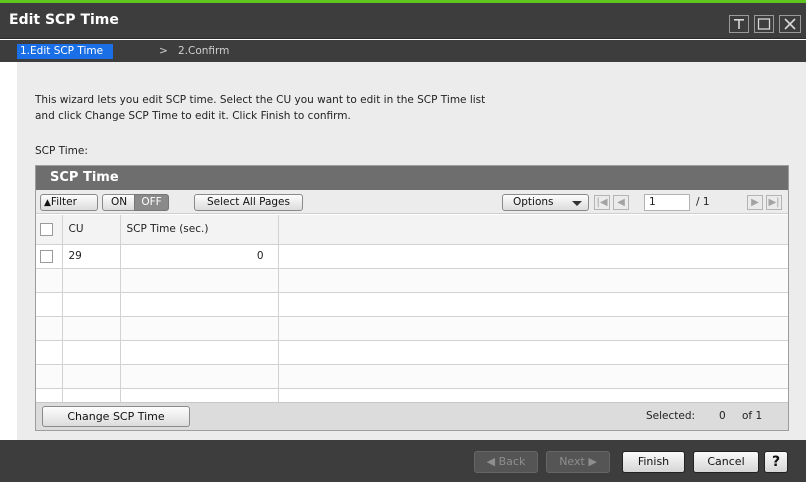  I want to click on page-number-input: 1, so click(667, 202).